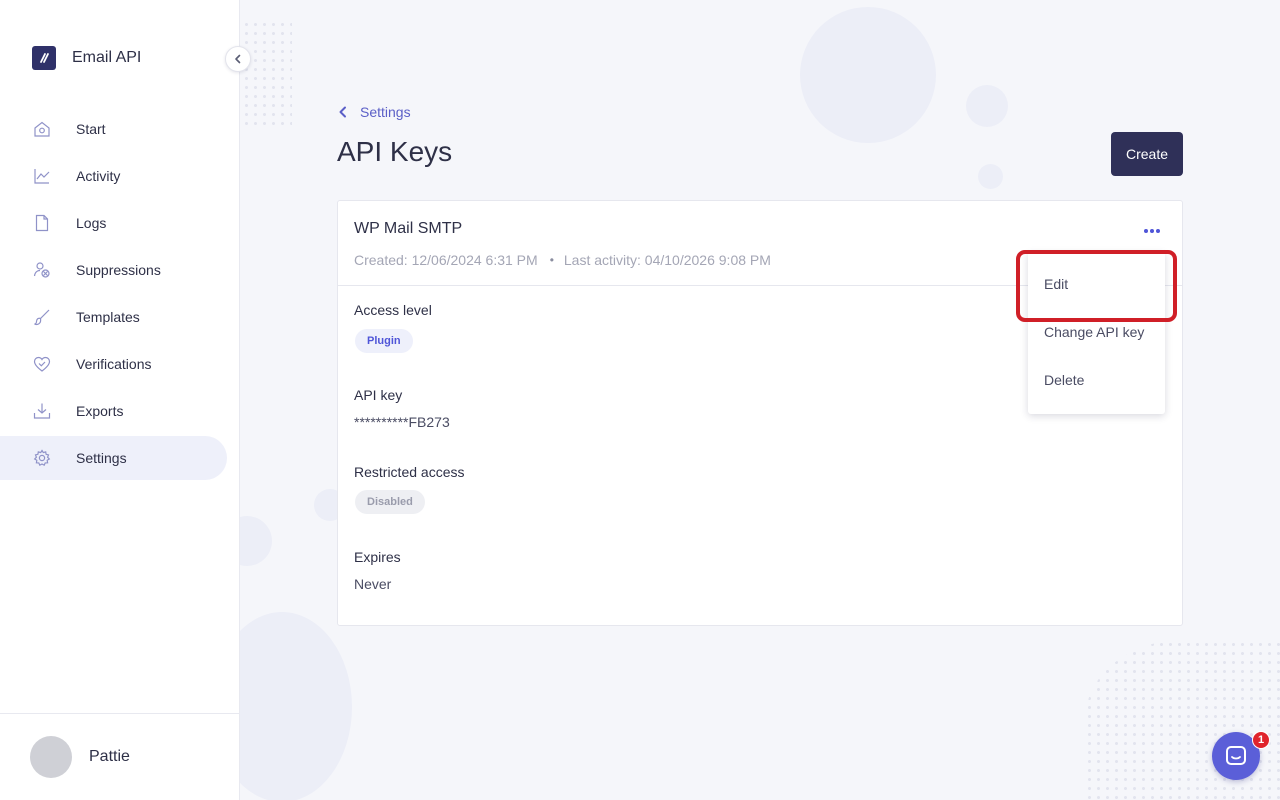 The width and height of the screenshot is (1280, 800). What do you see at coordinates (42, 176) in the screenshot?
I see `chart-line-icon` at bounding box center [42, 176].